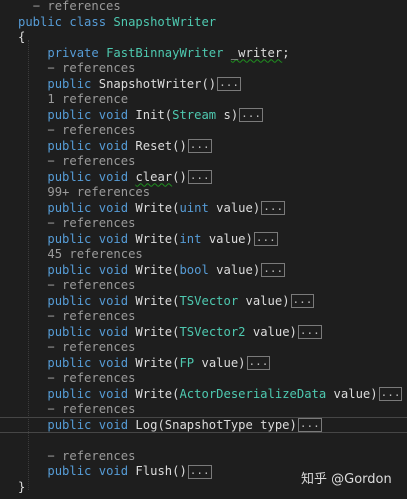  What do you see at coordinates (194, 114) in the screenshot?
I see `type-token: Stream` at bounding box center [194, 114].